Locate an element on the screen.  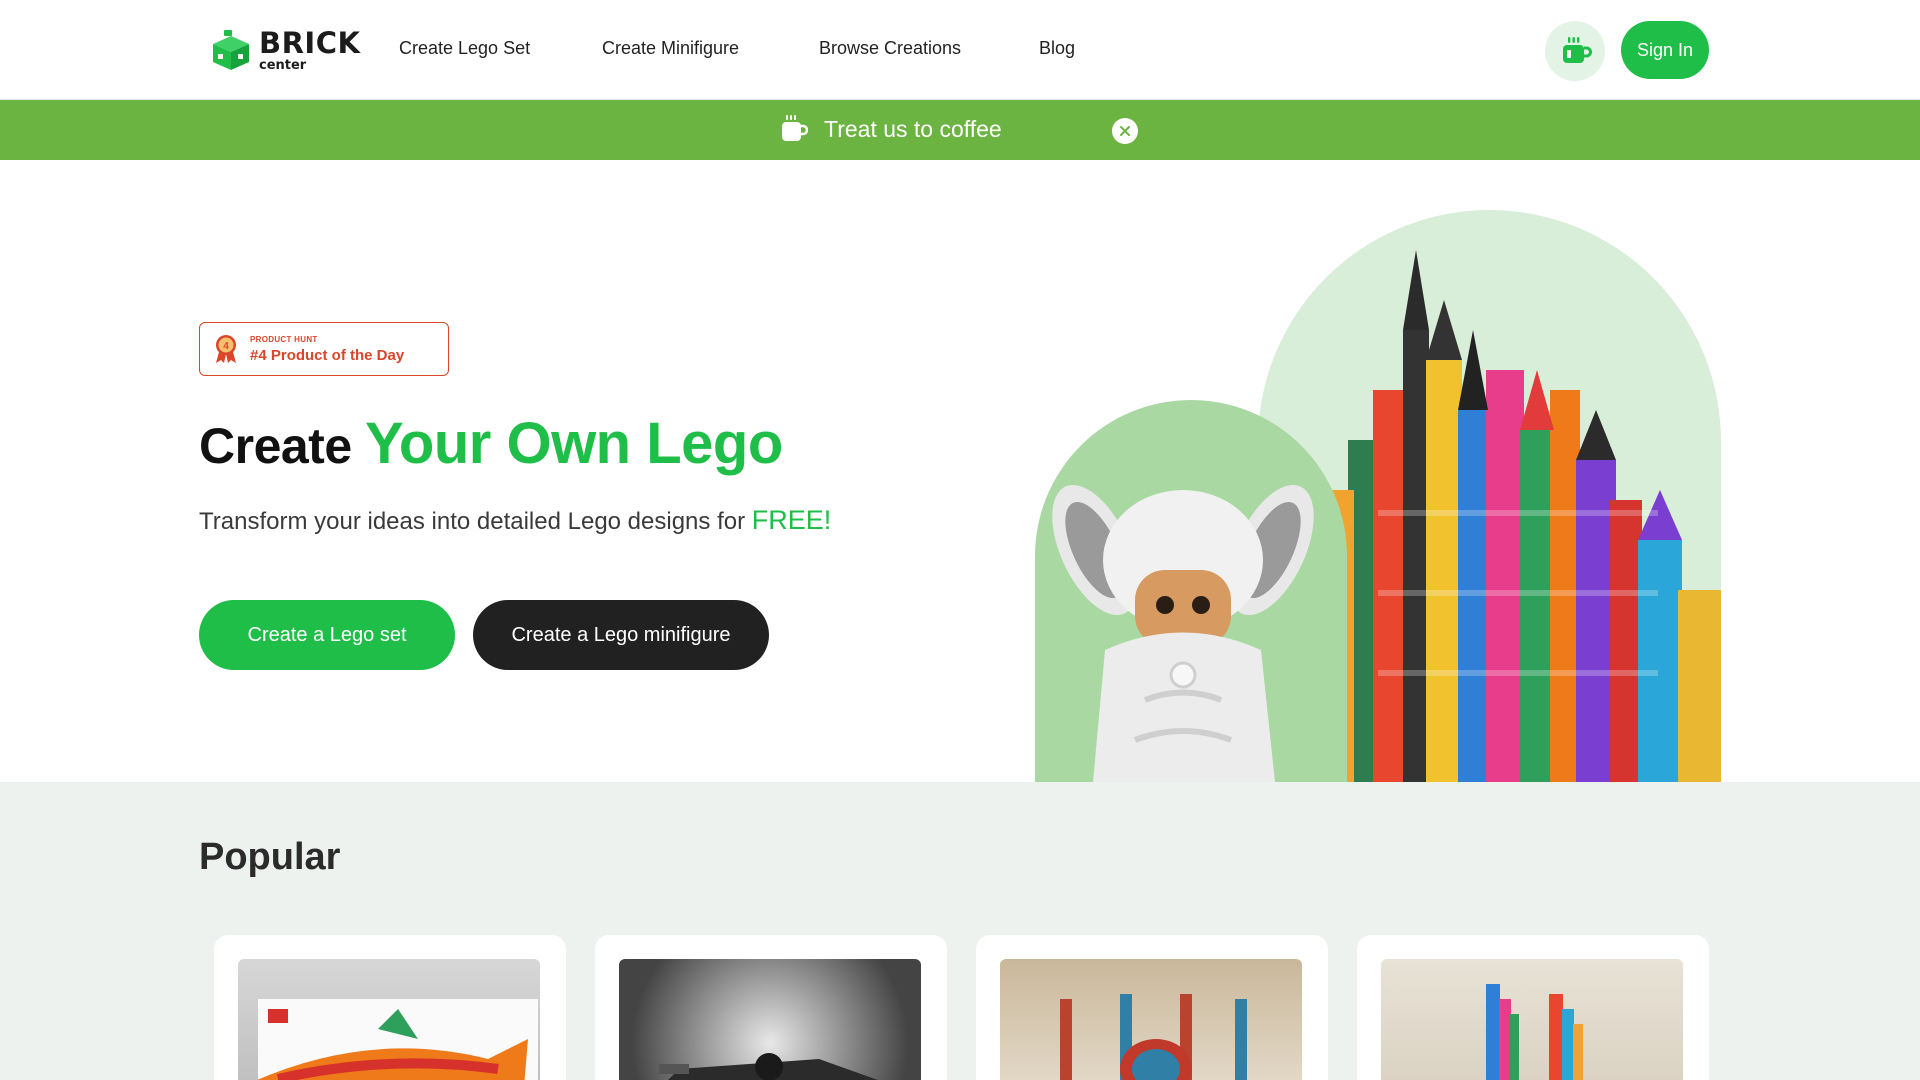
nav-create-lego-set: Create Lego Set is located at coordinates (464, 48).